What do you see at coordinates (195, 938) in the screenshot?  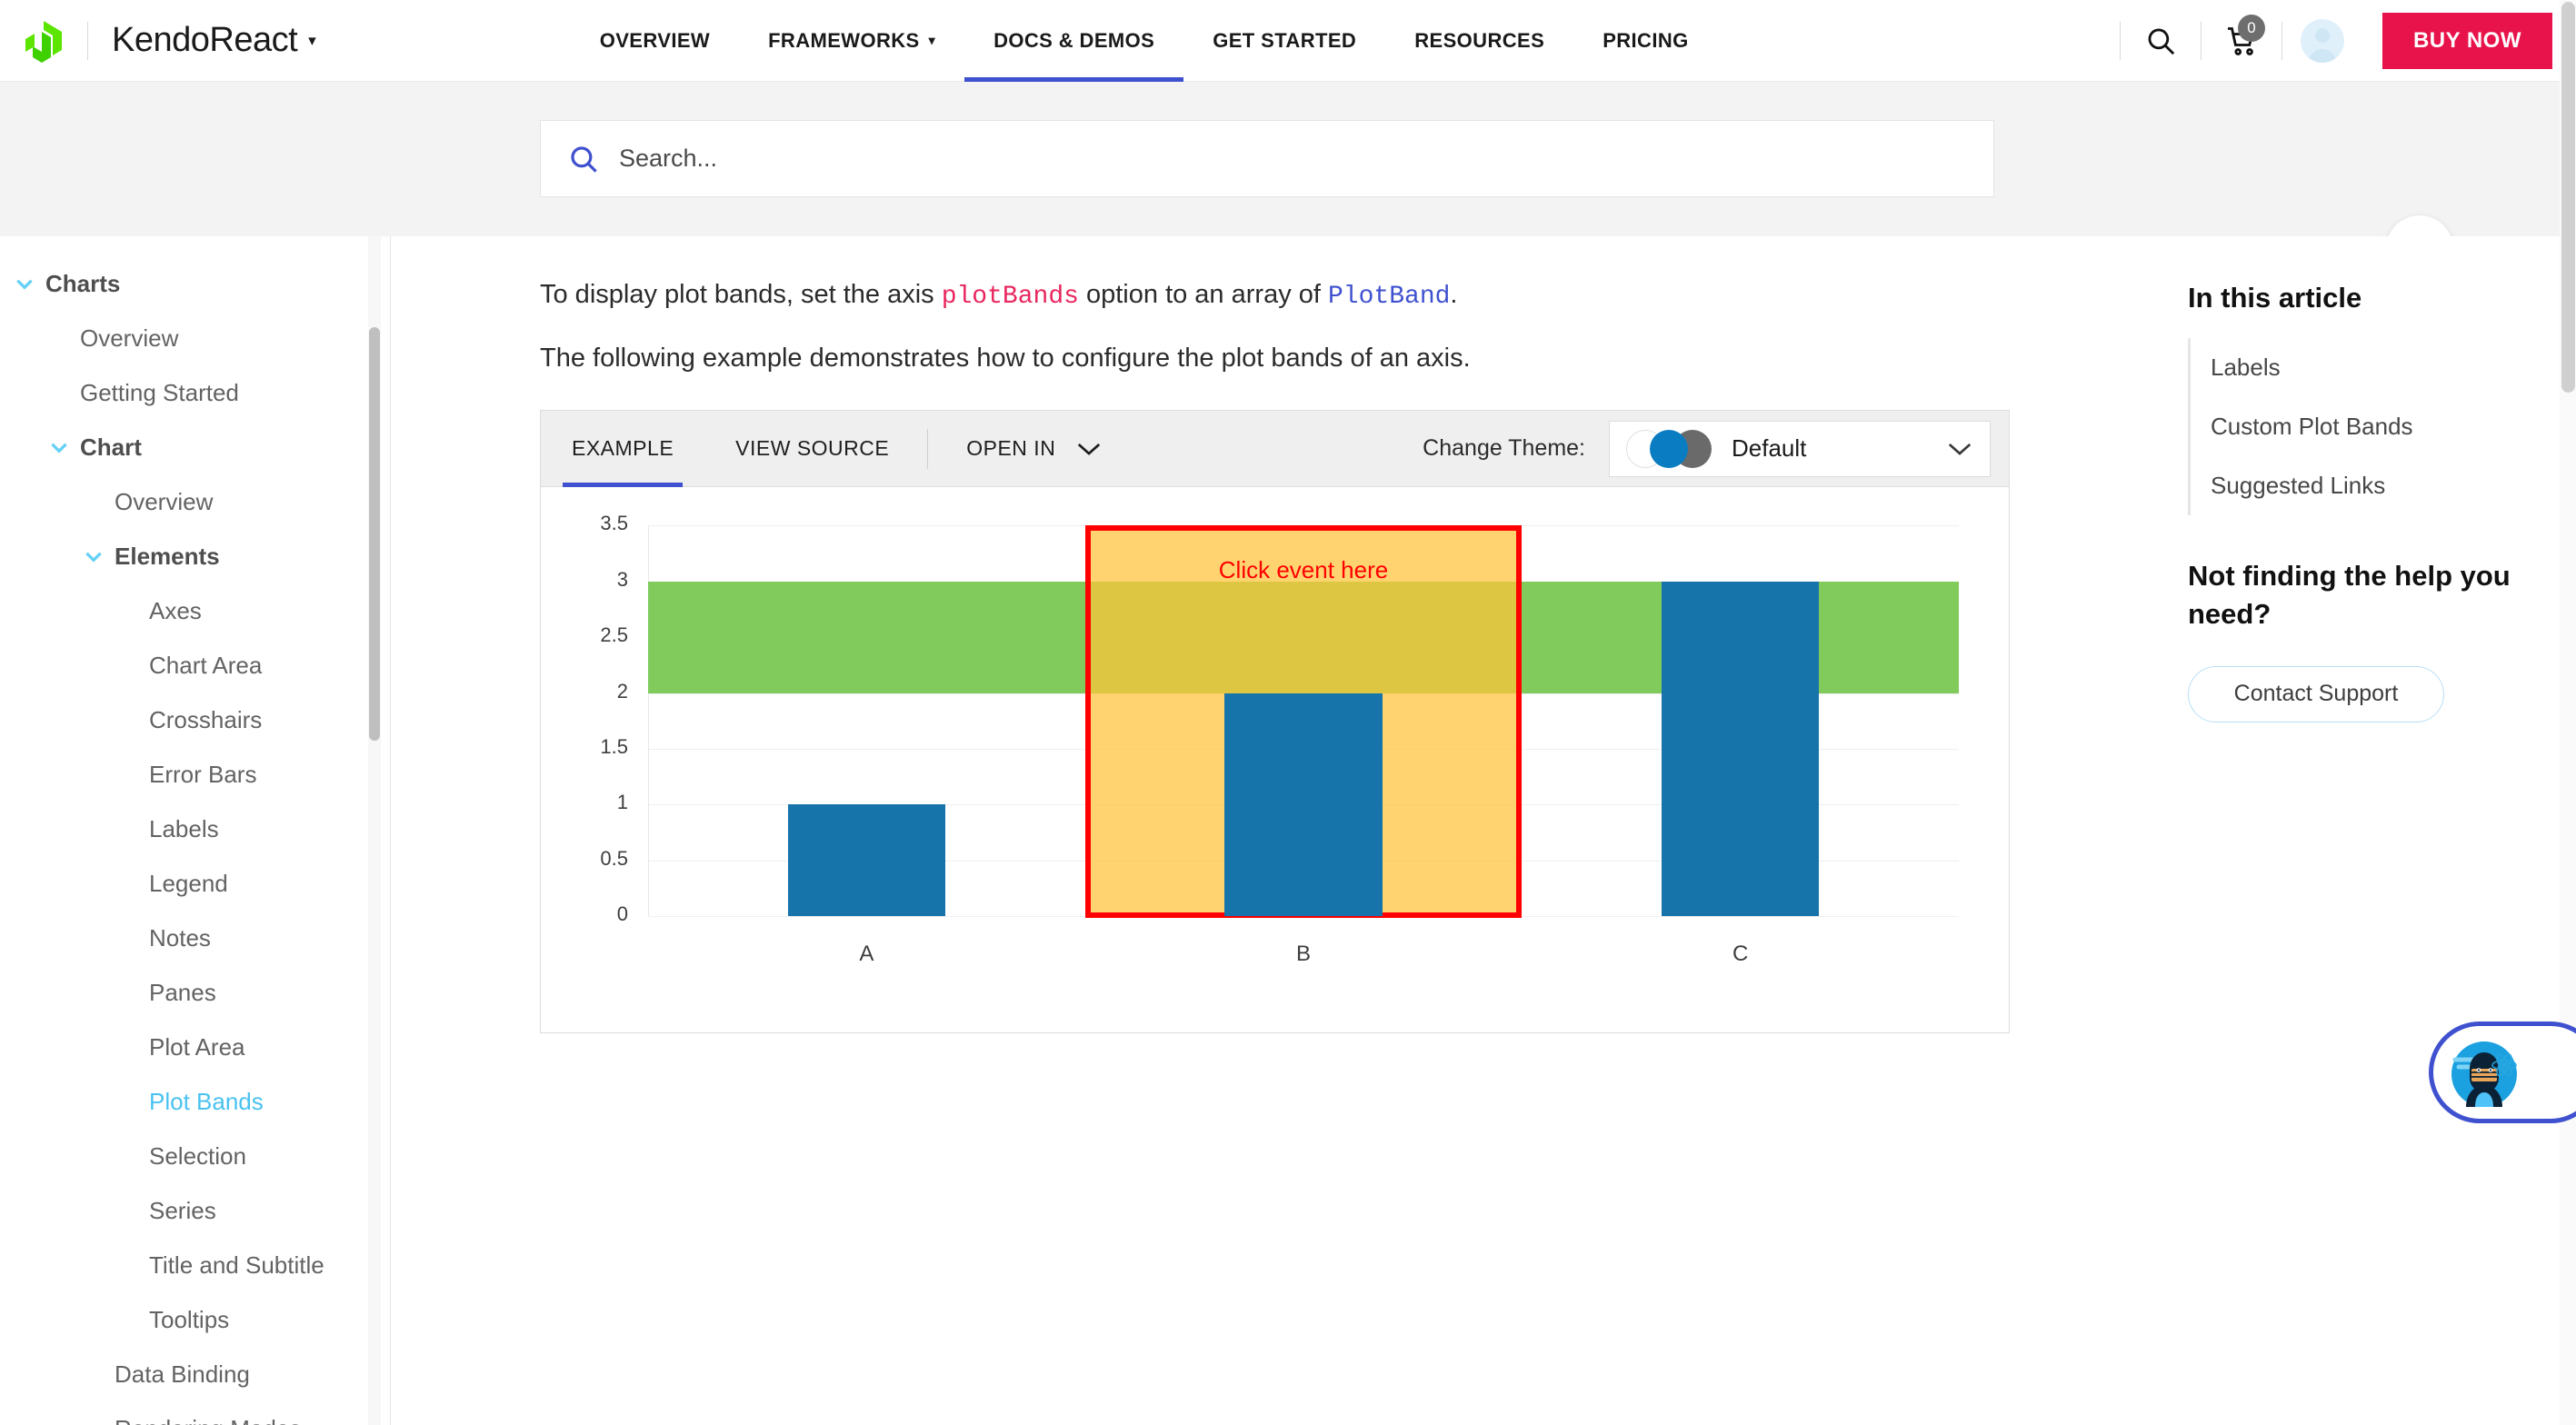 I see `sidebar-item-notes: Notes` at bounding box center [195, 938].